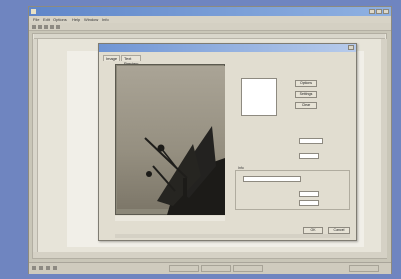 The height and width of the screenshot is (279, 401). Describe the element at coordinates (46, 27) in the screenshot. I see `save-icon` at that location.